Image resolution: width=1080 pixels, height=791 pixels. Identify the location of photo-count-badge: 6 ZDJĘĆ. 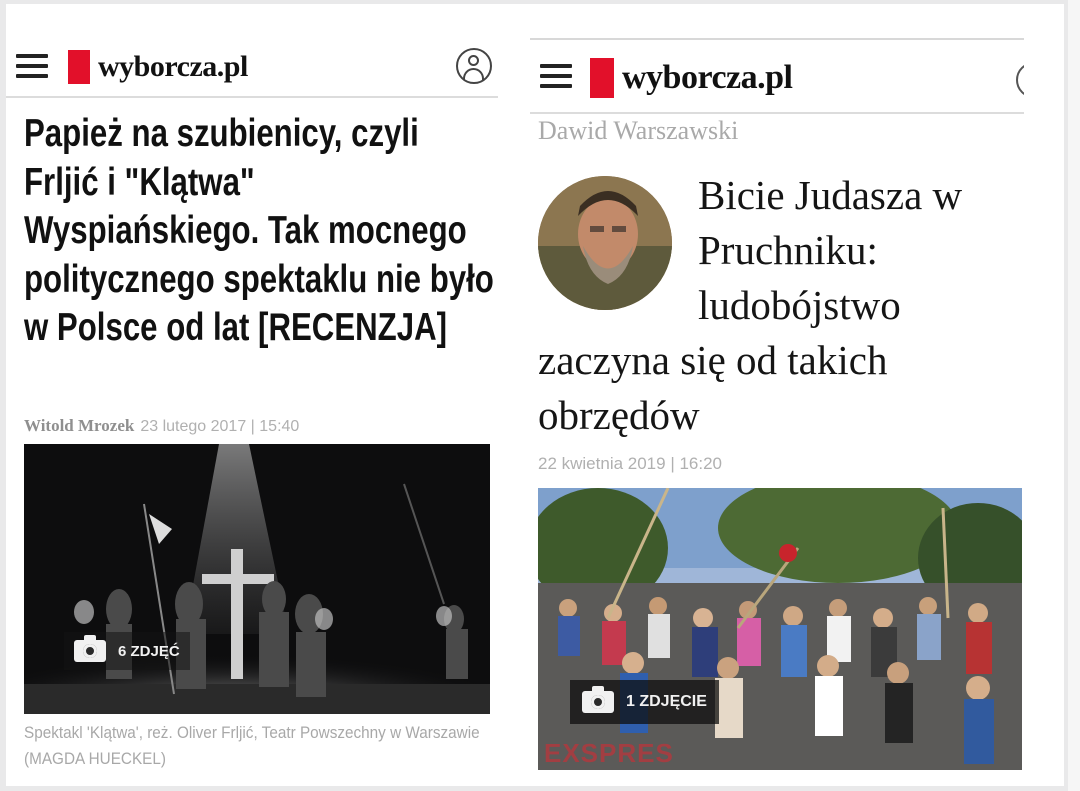
(127, 651).